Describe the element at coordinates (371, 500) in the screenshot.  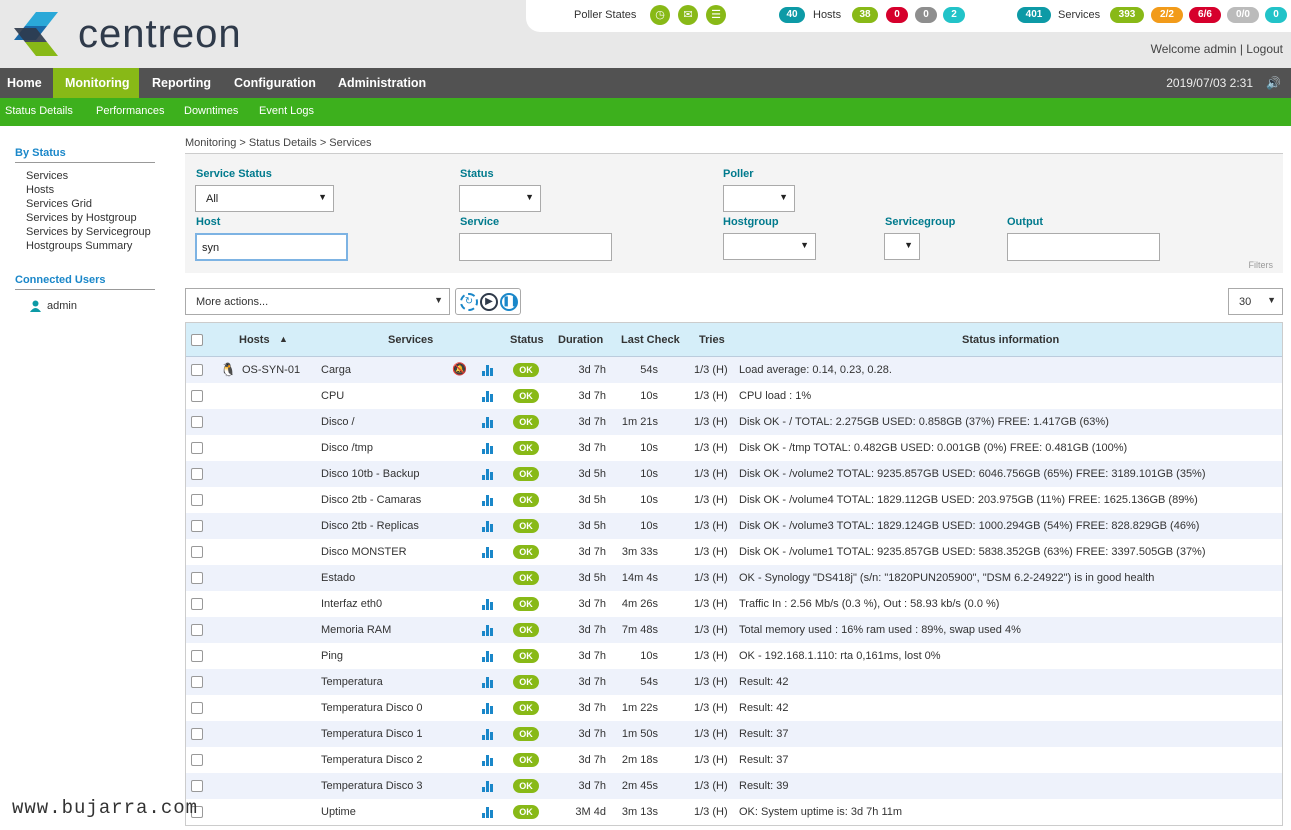
I see `service-name: Disco 2tb - Camaras` at that location.